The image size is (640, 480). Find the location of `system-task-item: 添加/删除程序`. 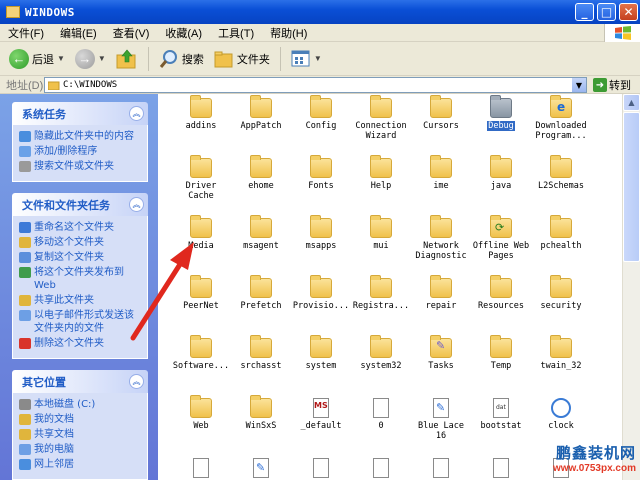

system-task-item: 添加/删除程序 is located at coordinates (81, 151).